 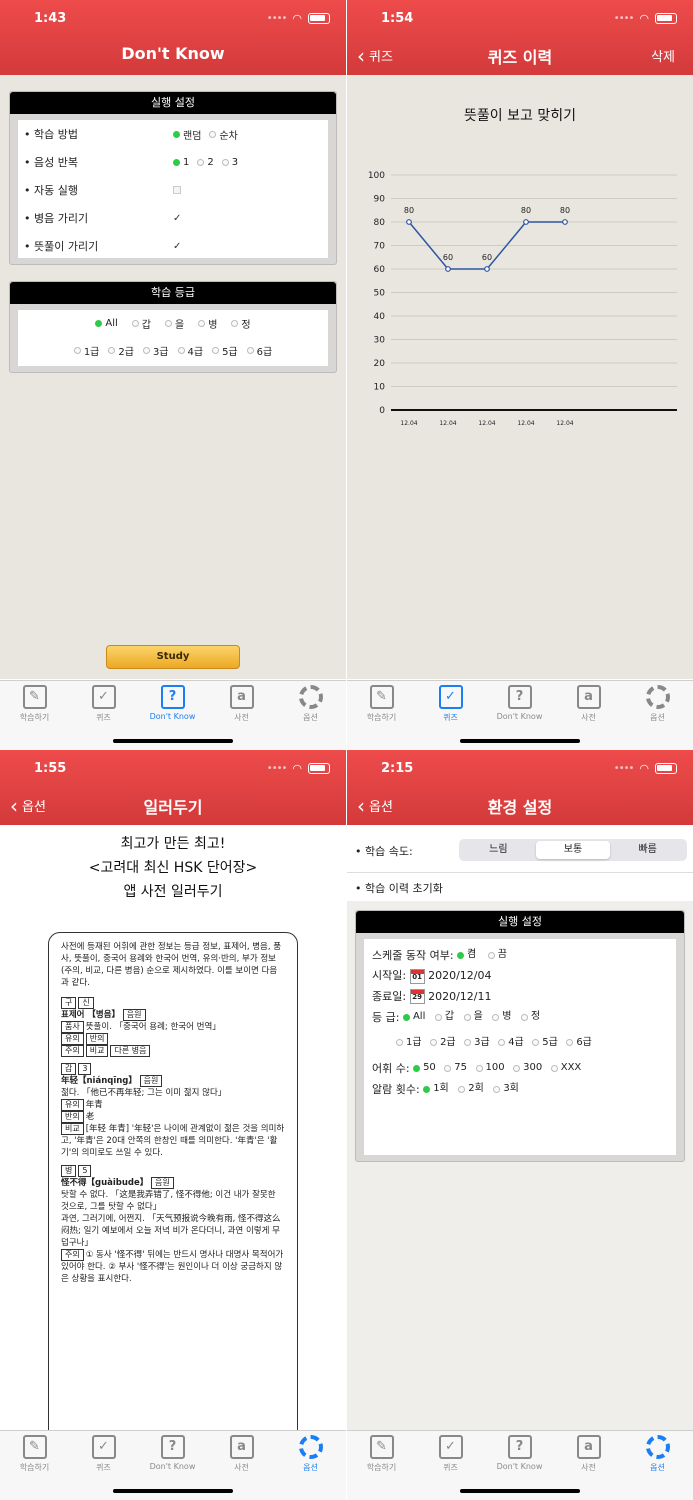 I want to click on radio-label: 75, so click(x=461, y=1067).